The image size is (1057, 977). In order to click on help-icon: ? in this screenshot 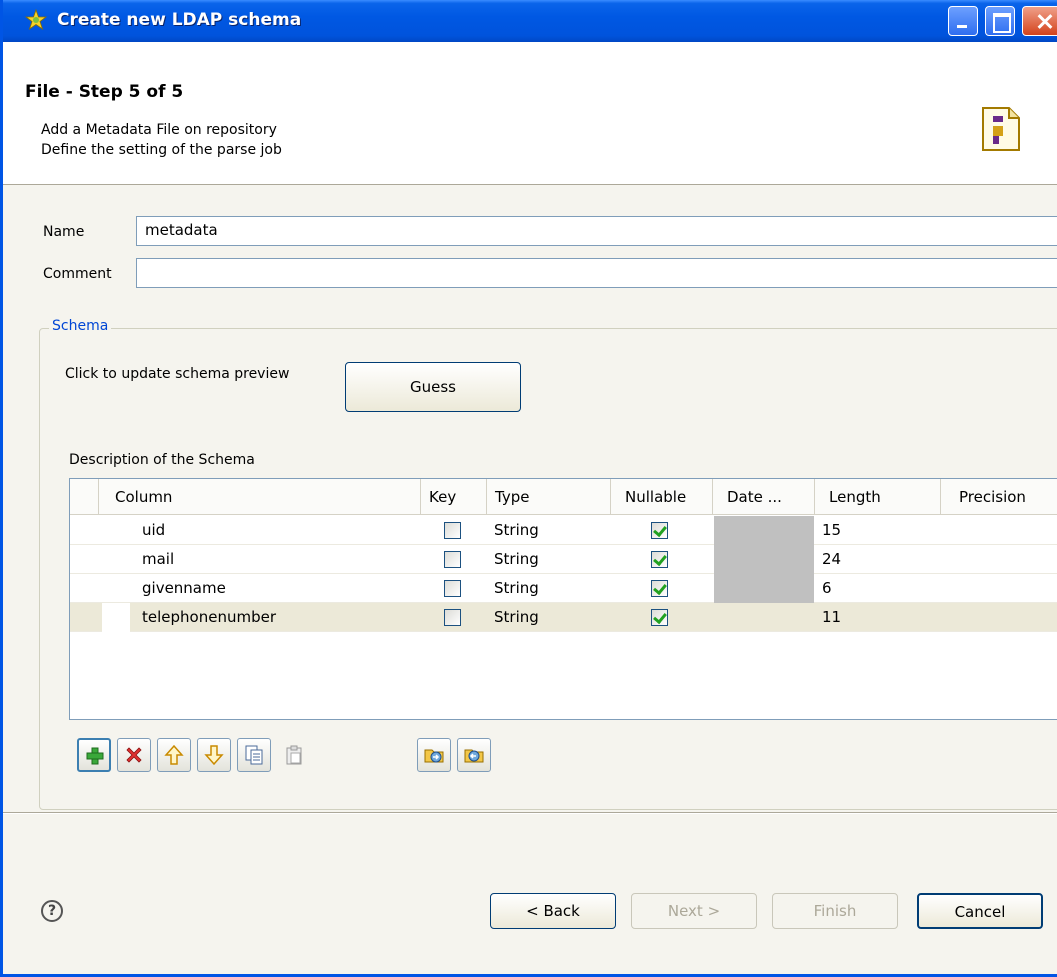, I will do `click(52, 911)`.